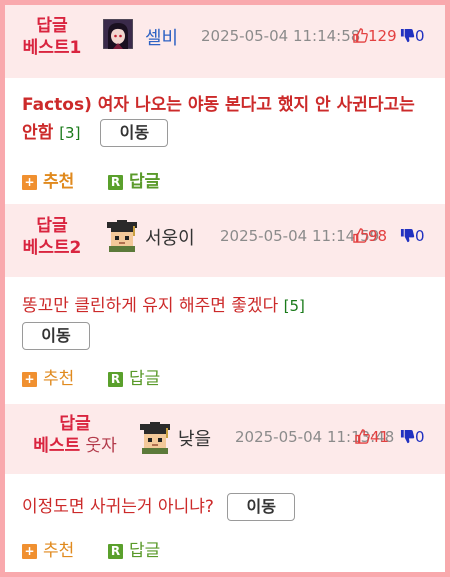  What do you see at coordinates (294, 306) in the screenshot?
I see `reply-count: [5]` at bounding box center [294, 306].